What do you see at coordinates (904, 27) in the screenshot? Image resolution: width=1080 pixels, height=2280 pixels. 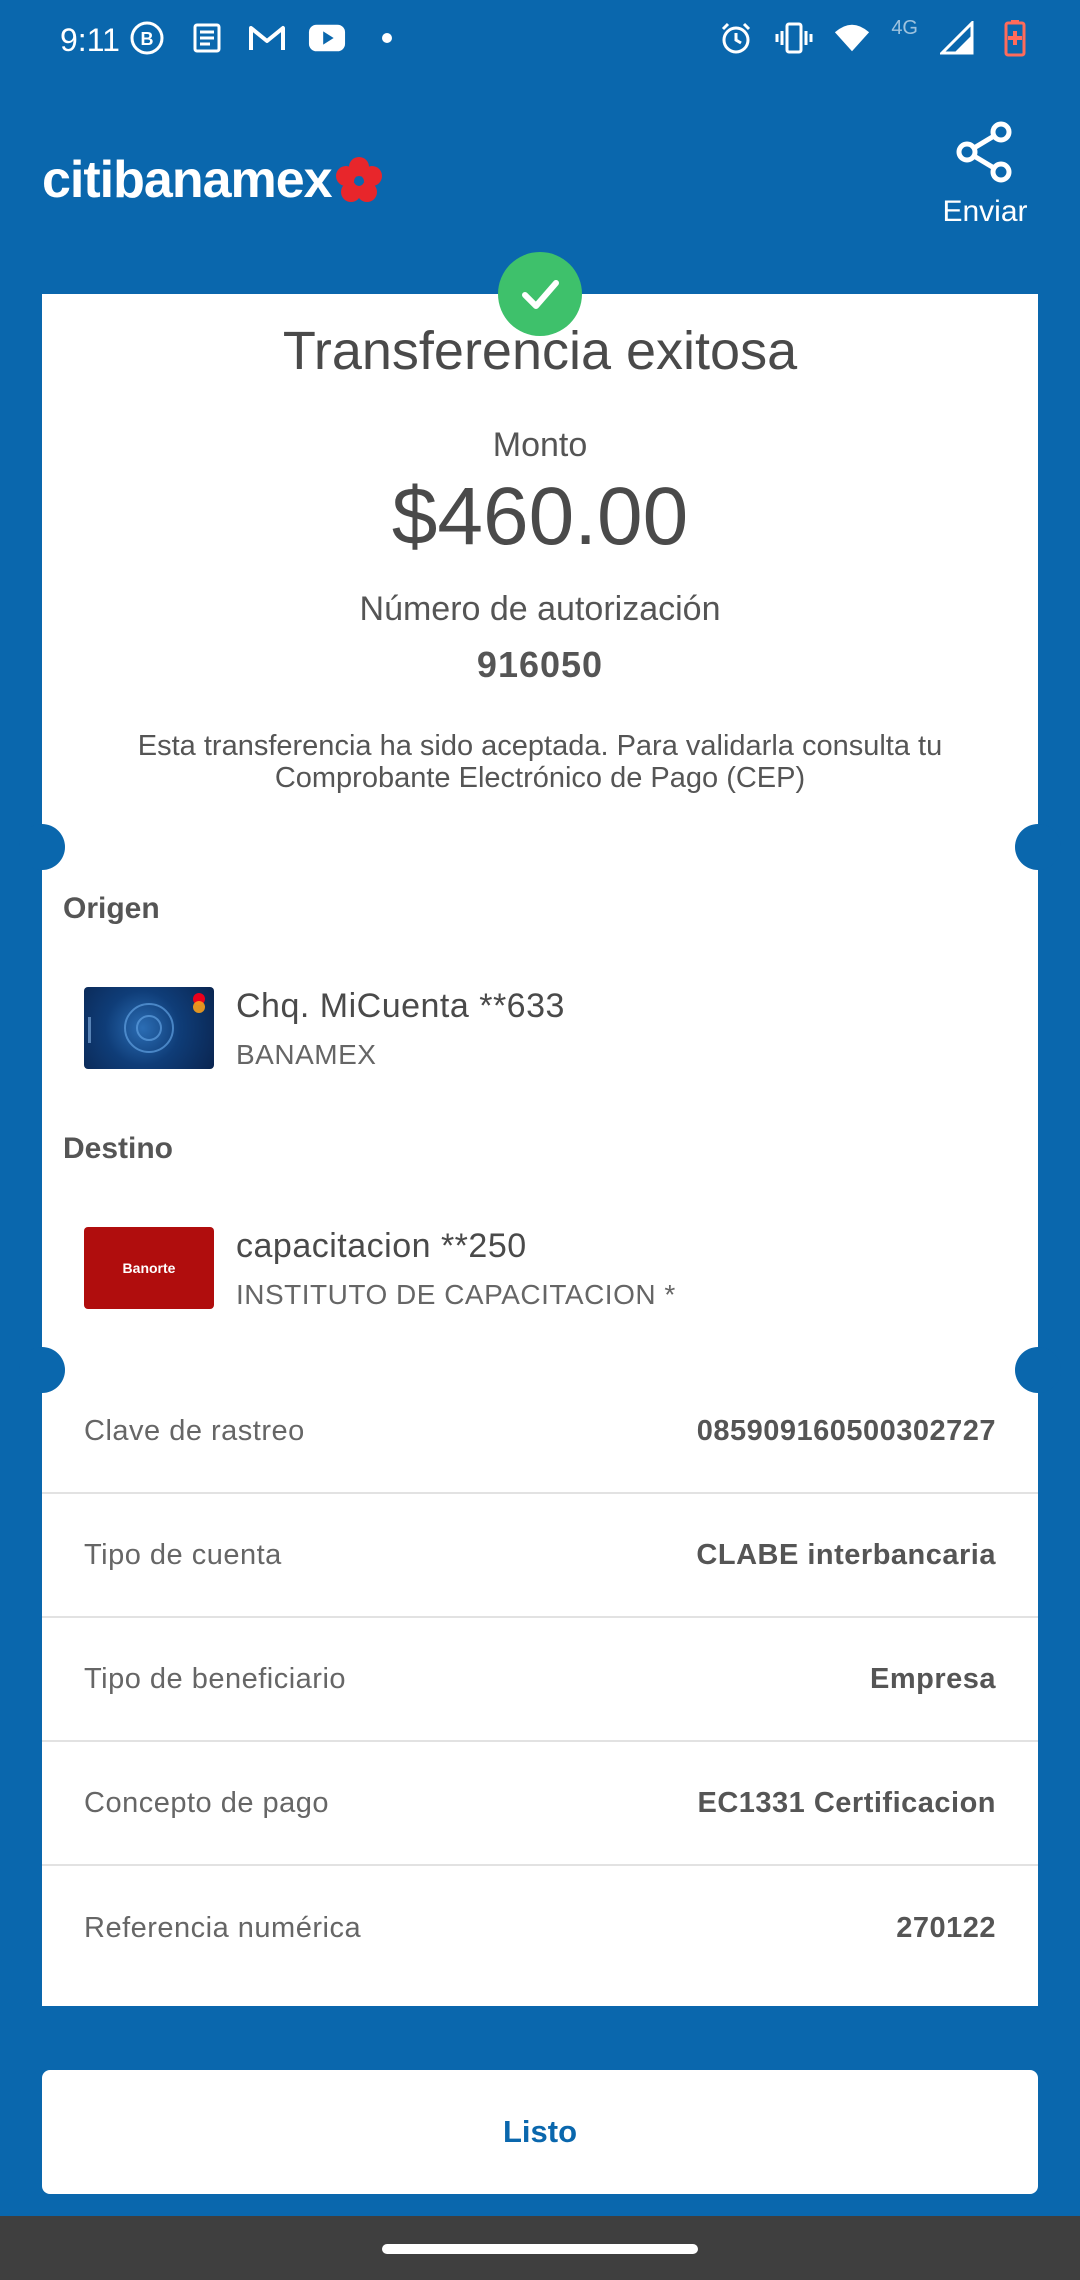 I see `network-type: 4G` at bounding box center [904, 27].